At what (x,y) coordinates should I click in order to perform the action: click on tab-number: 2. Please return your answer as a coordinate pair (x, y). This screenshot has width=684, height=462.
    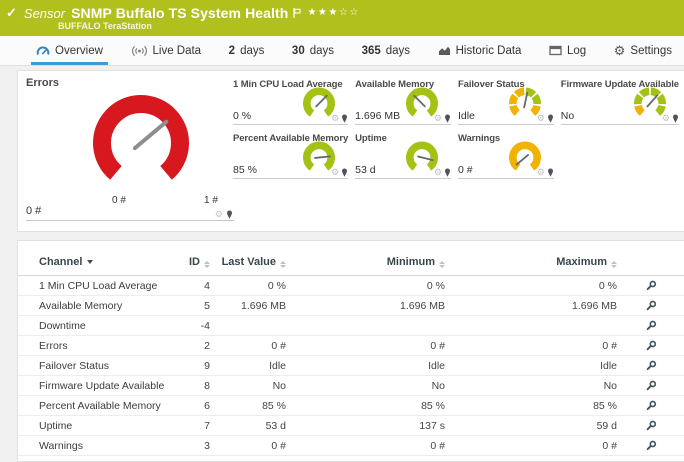
    Looking at the image, I should click on (232, 50).